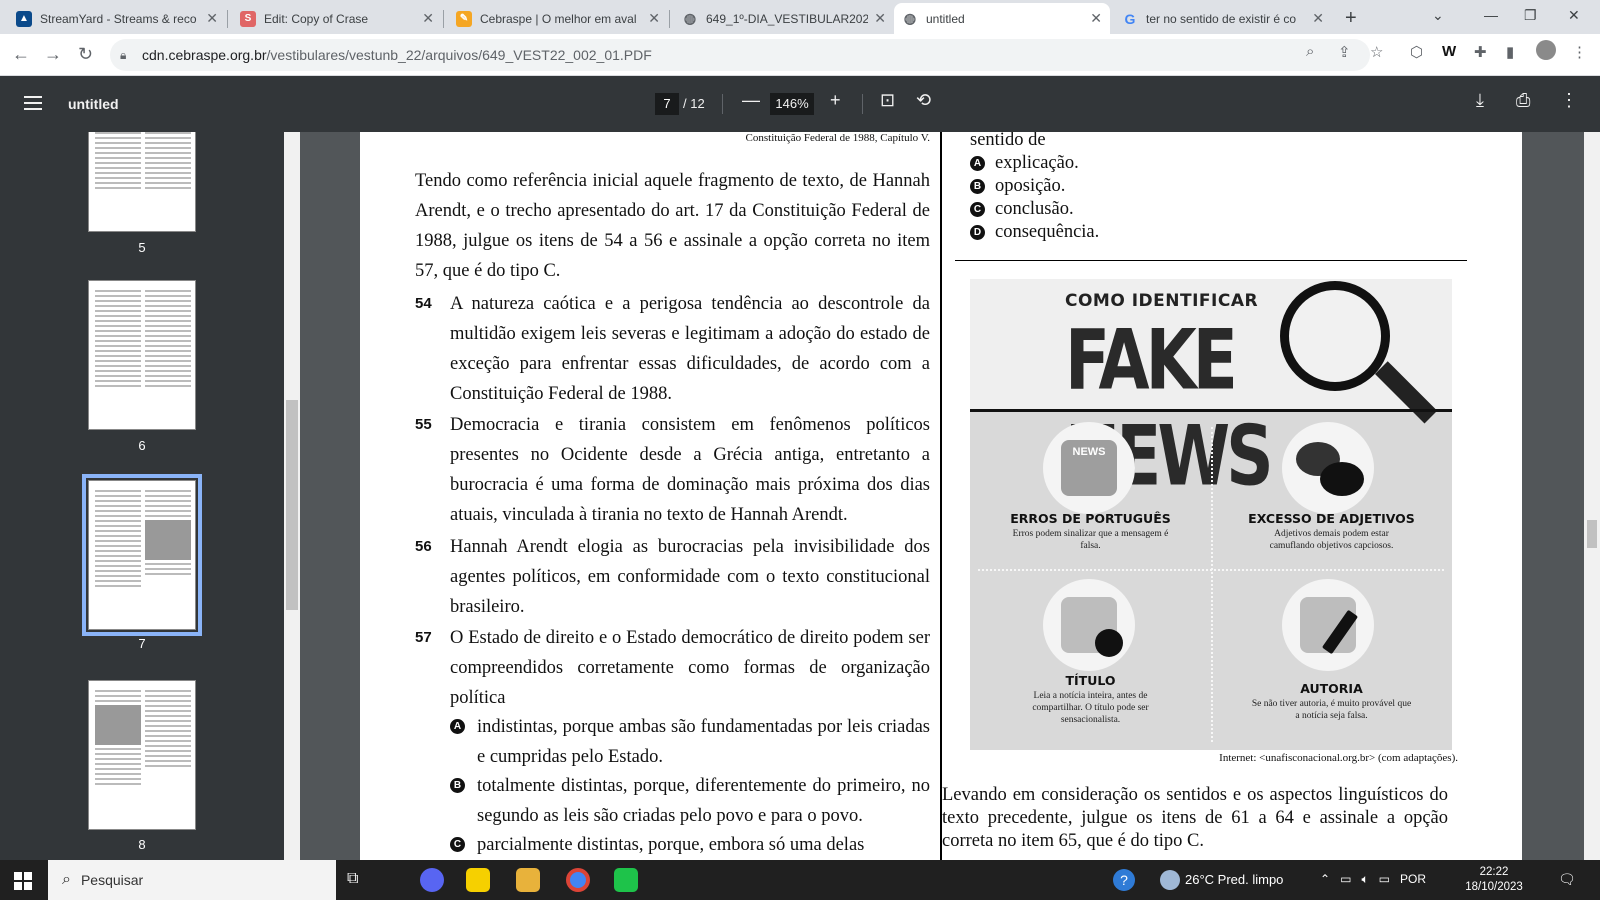  Describe the element at coordinates (204, 55) in the screenshot. I see `url-host: cdn.cebraspe.org.br` at that location.